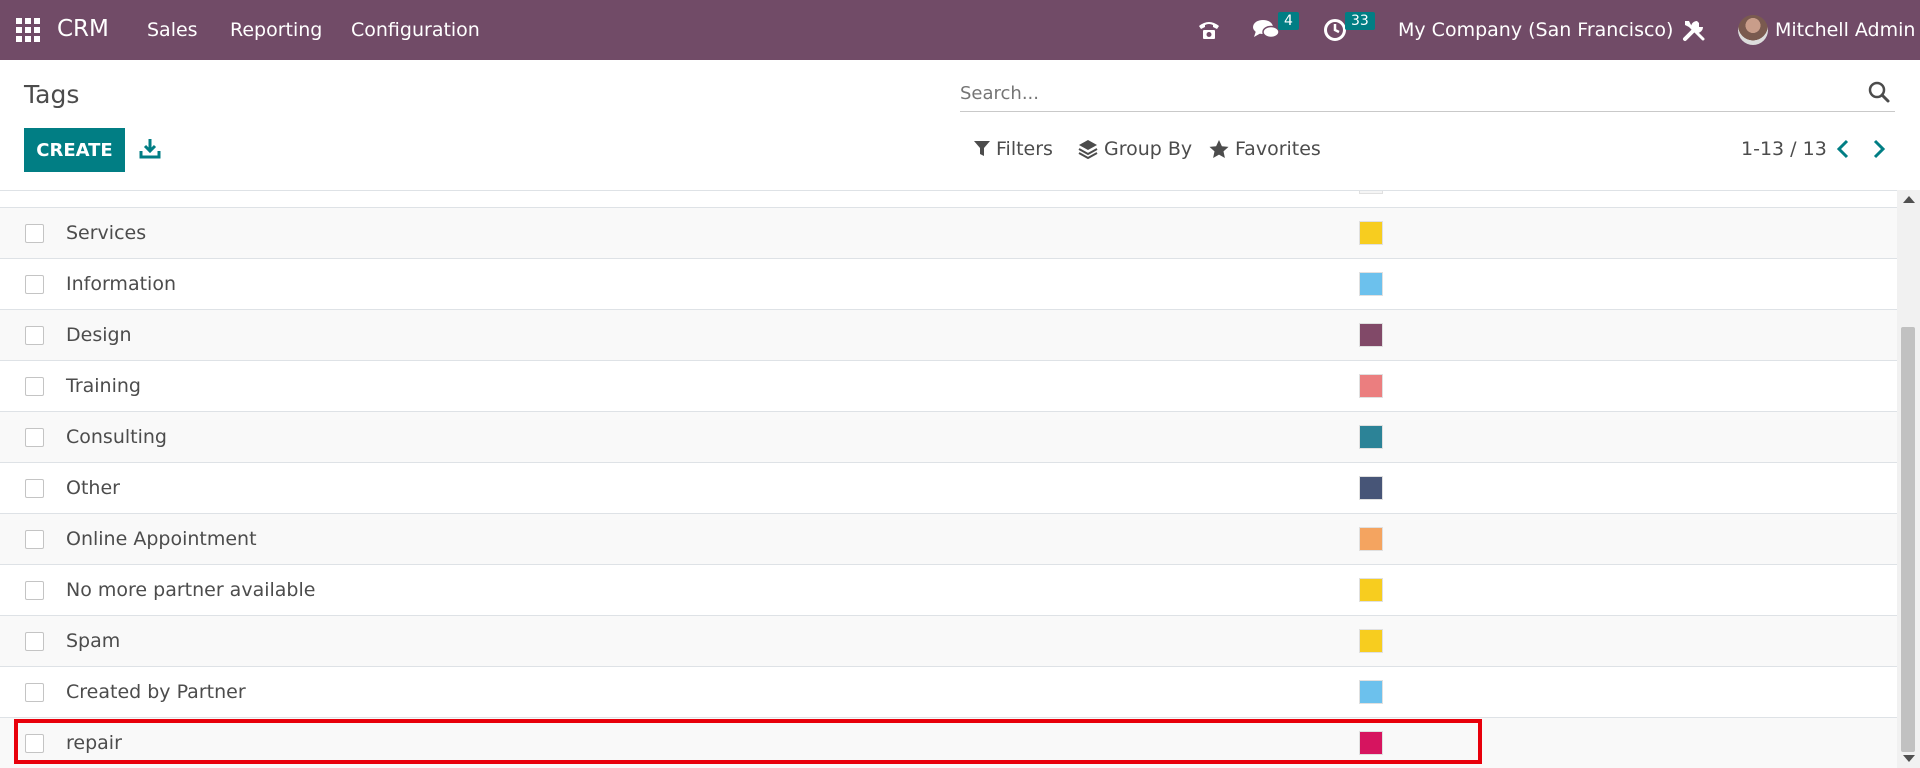  What do you see at coordinates (948, 233) in the screenshot?
I see `table-row: Services` at bounding box center [948, 233].